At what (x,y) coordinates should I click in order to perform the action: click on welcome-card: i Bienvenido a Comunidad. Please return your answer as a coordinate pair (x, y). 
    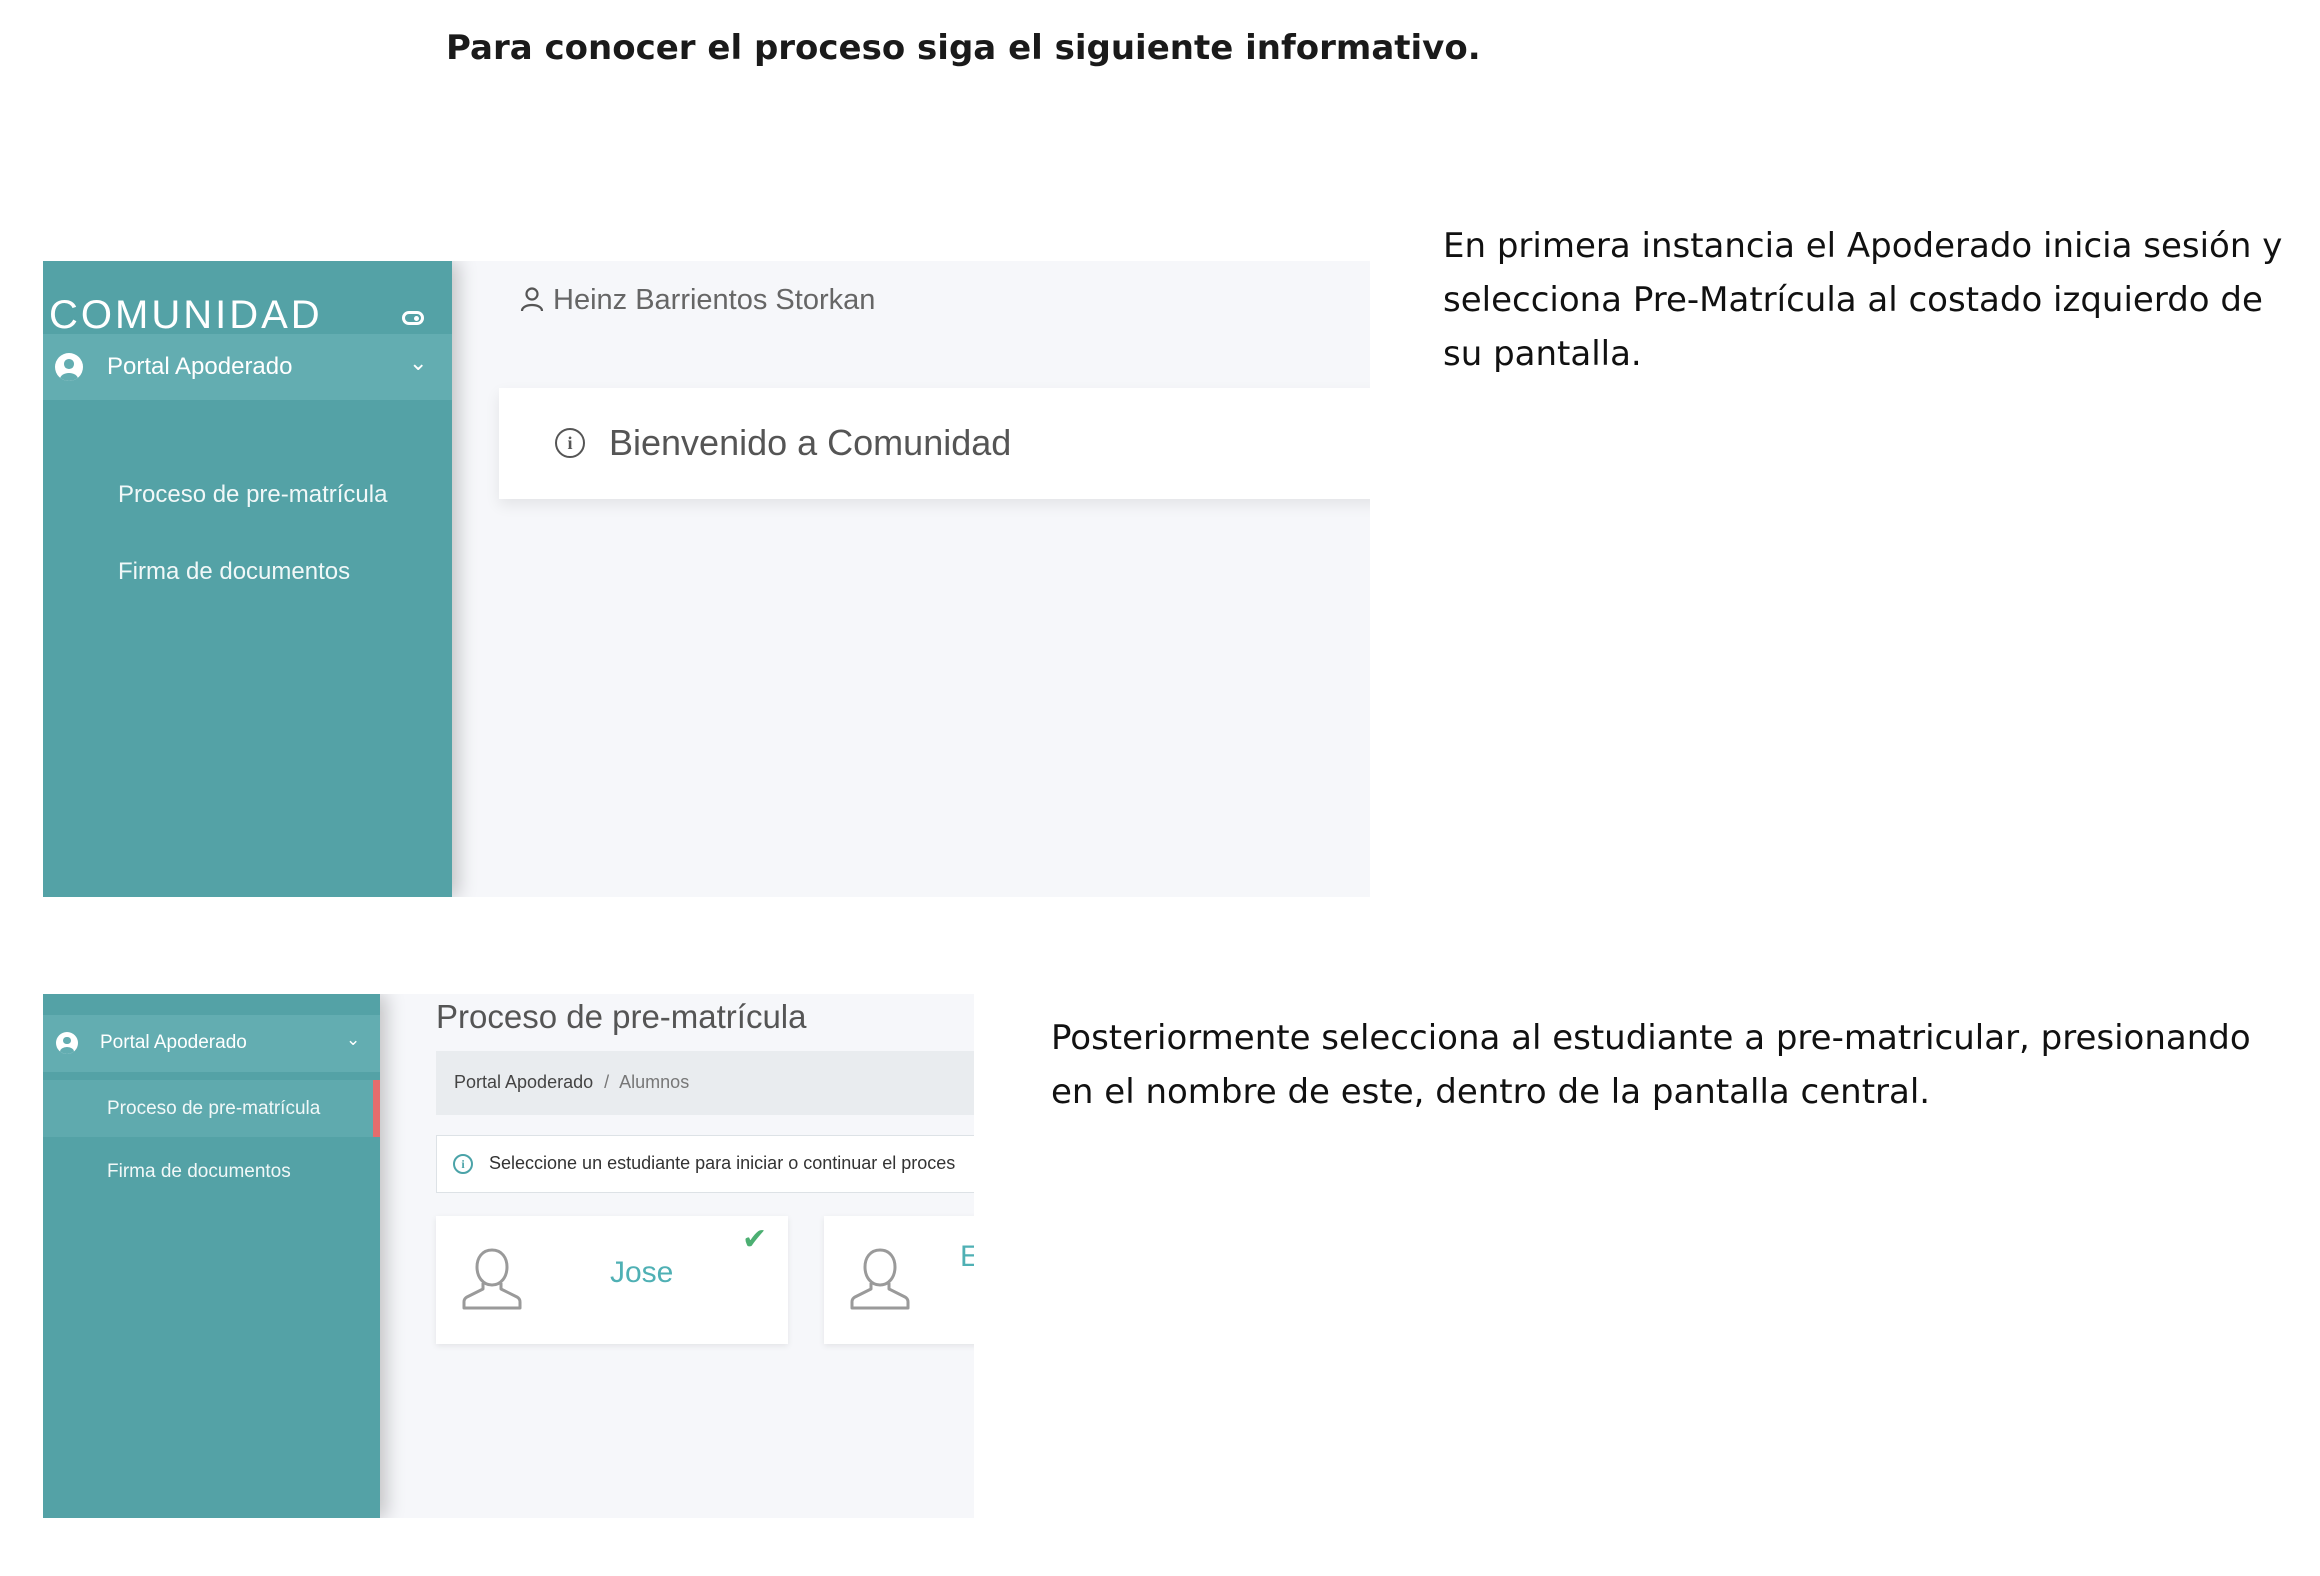
    Looking at the image, I should click on (934, 443).